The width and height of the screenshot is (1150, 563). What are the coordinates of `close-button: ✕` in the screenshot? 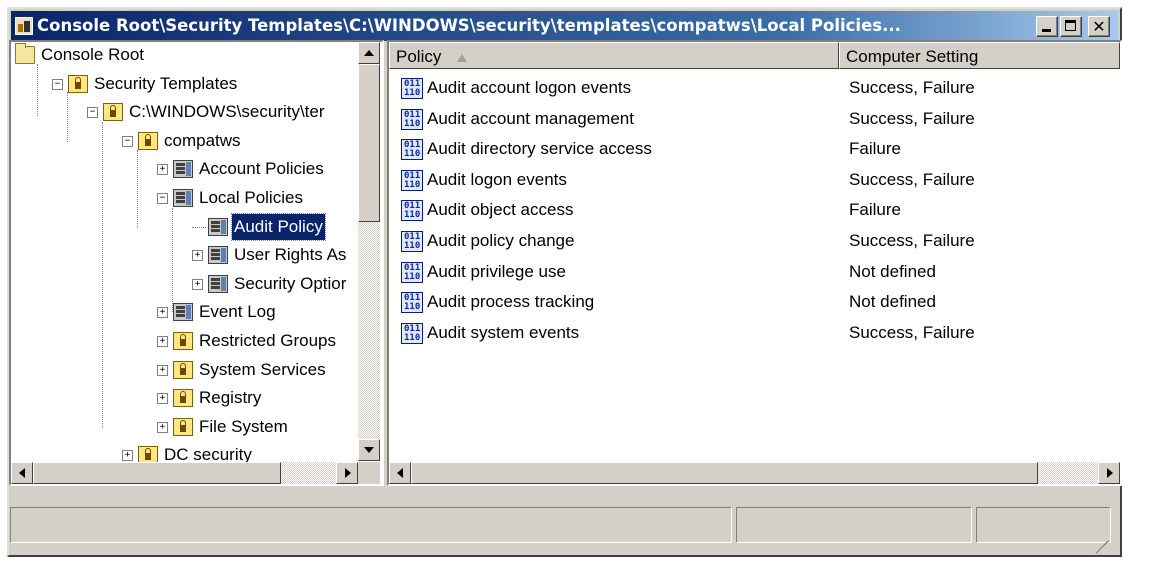 It's located at (1099, 26).